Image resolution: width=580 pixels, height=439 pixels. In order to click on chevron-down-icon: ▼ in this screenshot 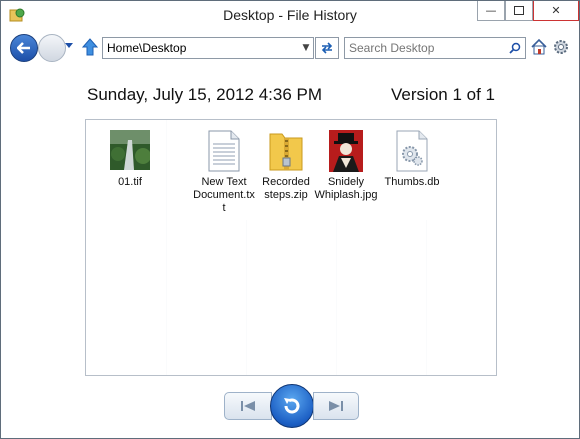, I will do `click(306, 48)`.